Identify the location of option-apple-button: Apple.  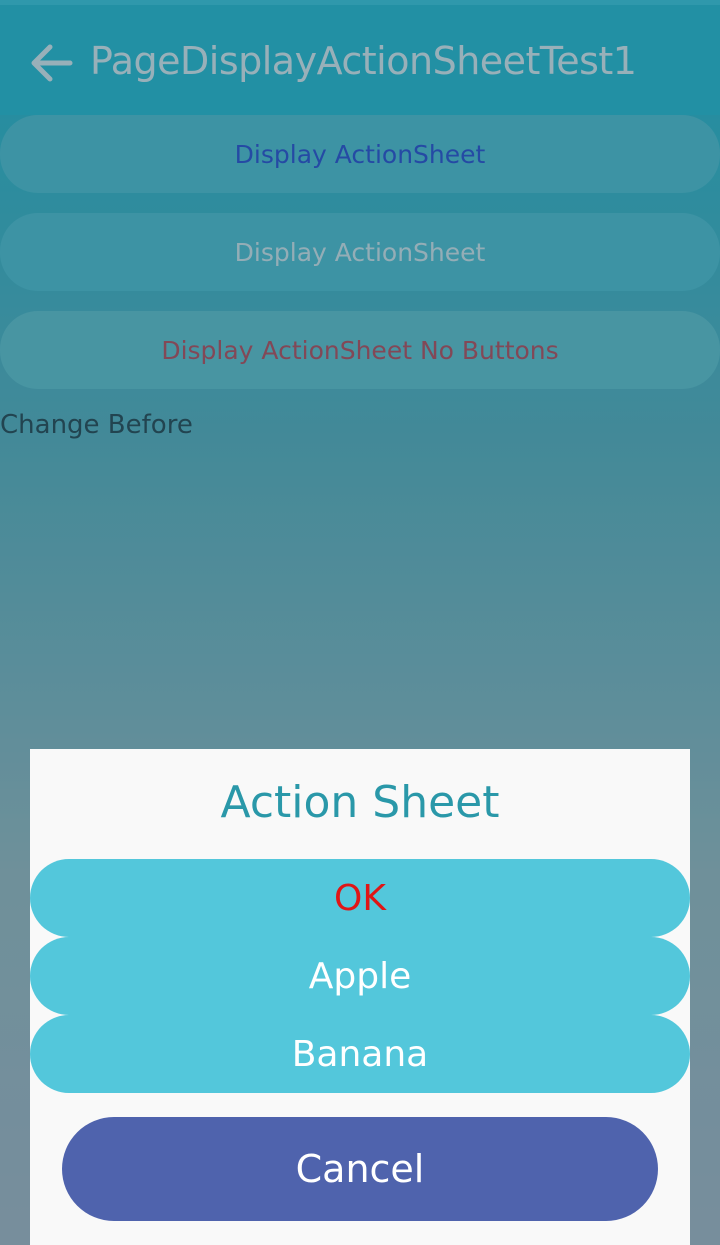
(360, 976).